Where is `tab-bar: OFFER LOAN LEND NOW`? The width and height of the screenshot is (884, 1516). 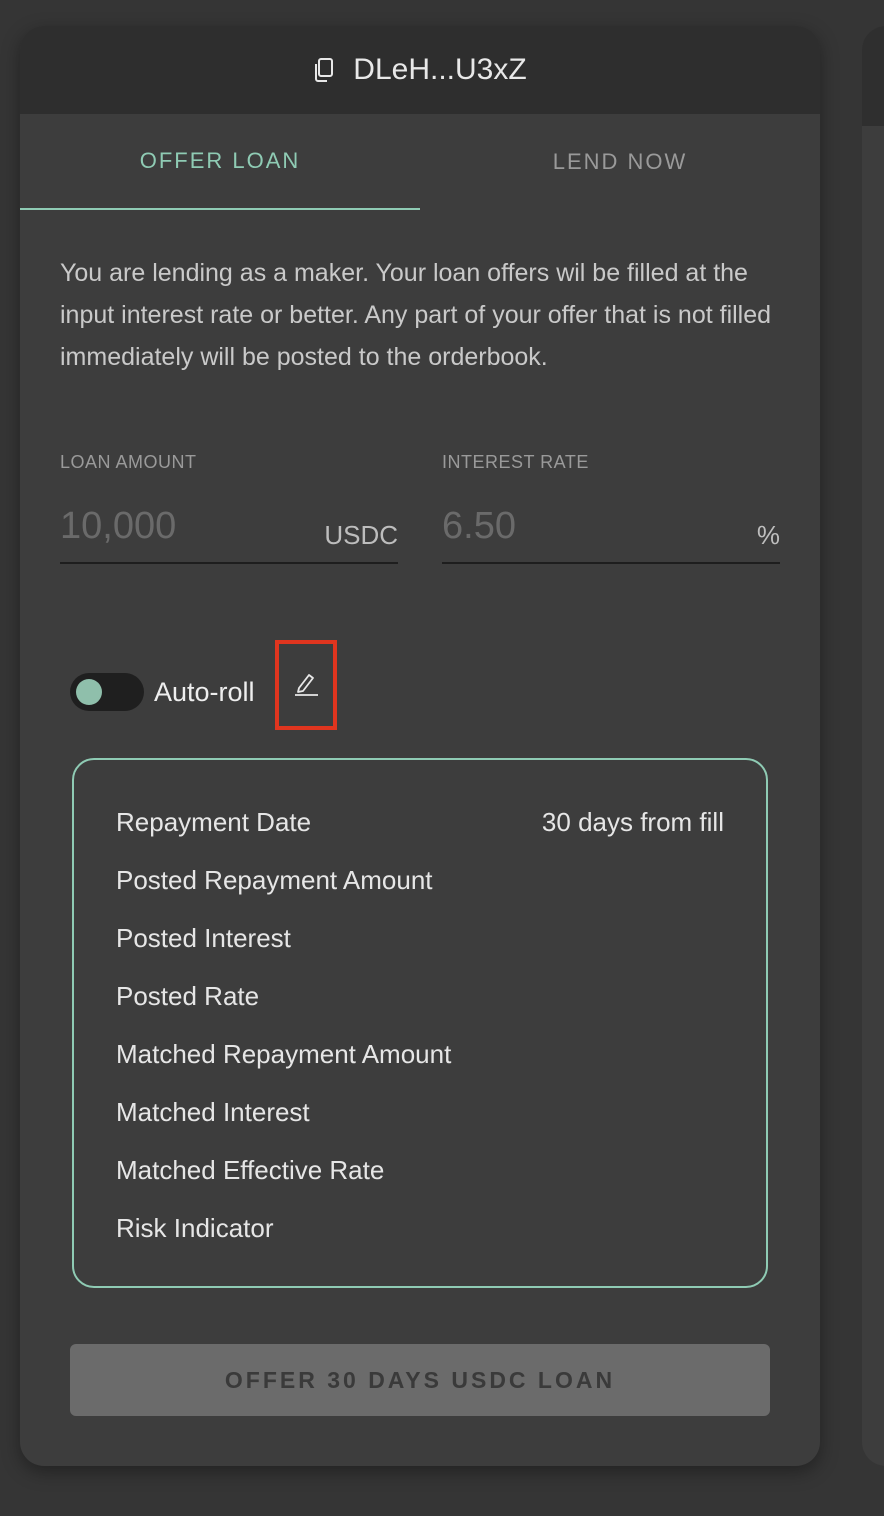
tab-bar: OFFER LOAN LEND NOW is located at coordinates (420, 162).